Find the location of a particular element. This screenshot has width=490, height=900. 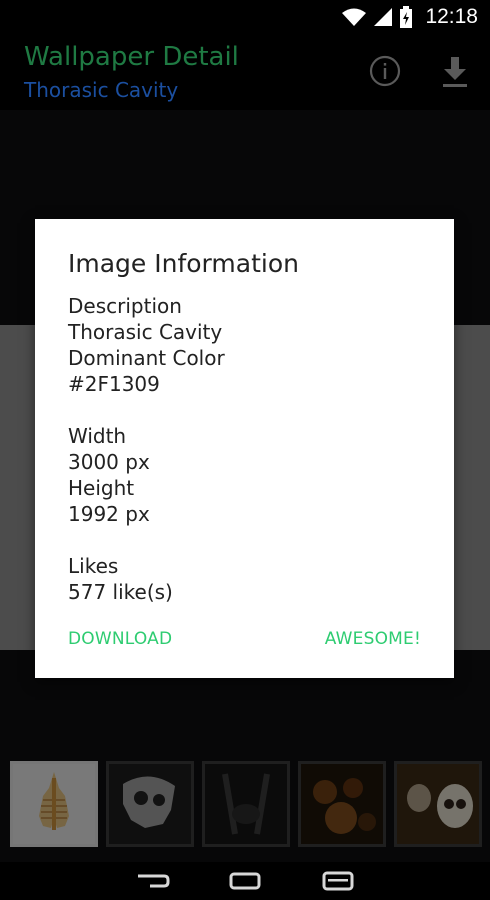

info-icon is located at coordinates (385, 71).